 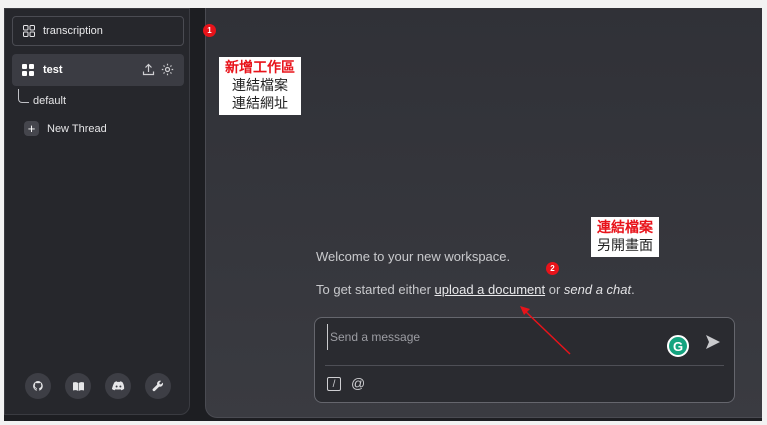 I want to click on workspace-name: test, so click(x=53, y=70).